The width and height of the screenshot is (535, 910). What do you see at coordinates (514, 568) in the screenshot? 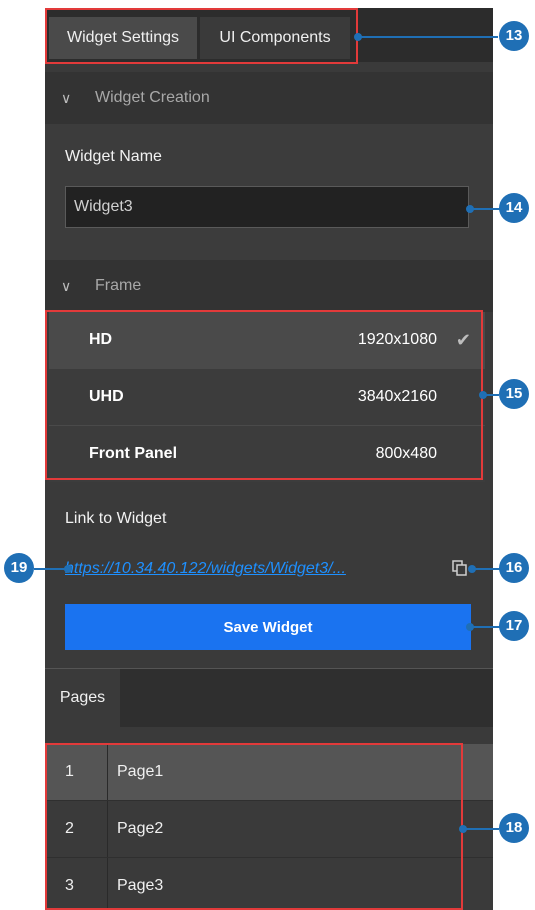
I see `callout-16: 16` at bounding box center [514, 568].